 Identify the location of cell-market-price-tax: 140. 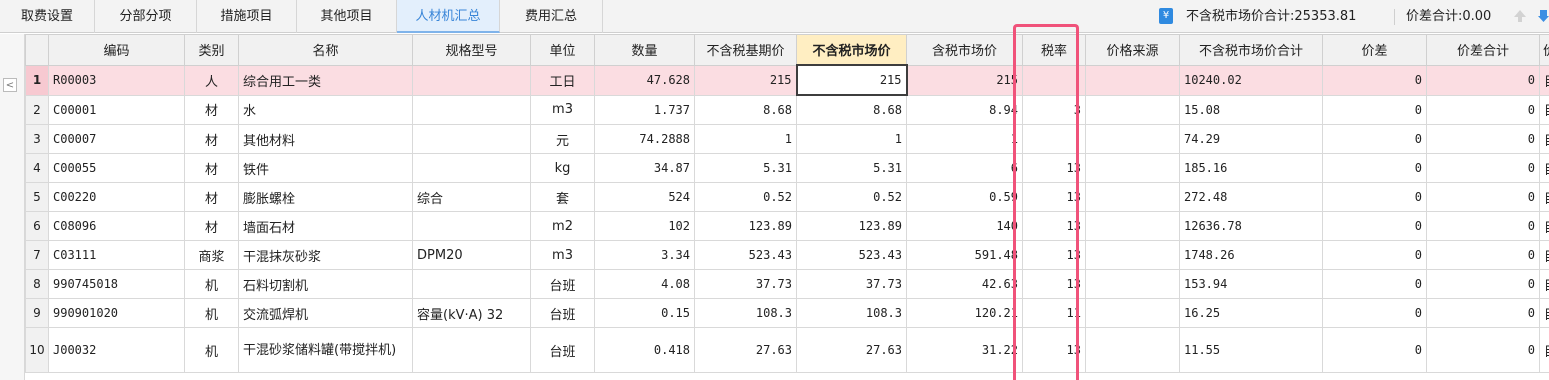
(964, 226).